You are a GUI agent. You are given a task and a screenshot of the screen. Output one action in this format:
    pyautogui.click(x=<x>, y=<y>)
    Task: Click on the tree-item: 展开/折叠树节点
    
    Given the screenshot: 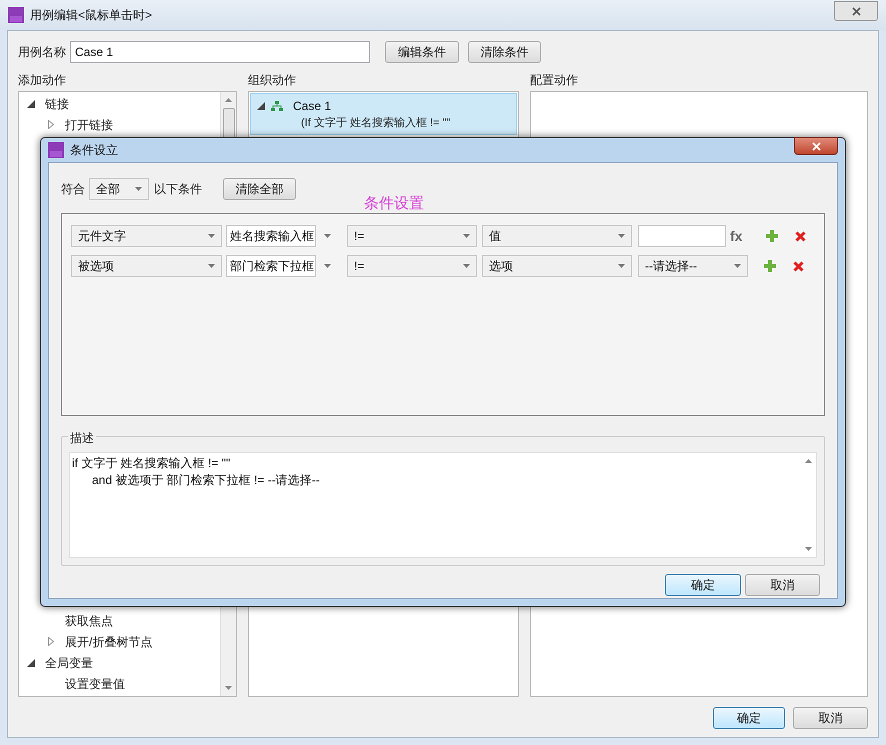 What is the action you would take?
    pyautogui.click(x=108, y=641)
    